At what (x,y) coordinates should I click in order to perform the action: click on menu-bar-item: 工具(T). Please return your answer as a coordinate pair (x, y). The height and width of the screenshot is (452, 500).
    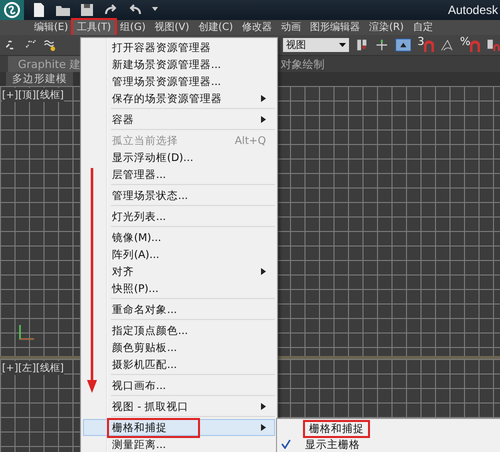
    Looking at the image, I should click on (94, 27).